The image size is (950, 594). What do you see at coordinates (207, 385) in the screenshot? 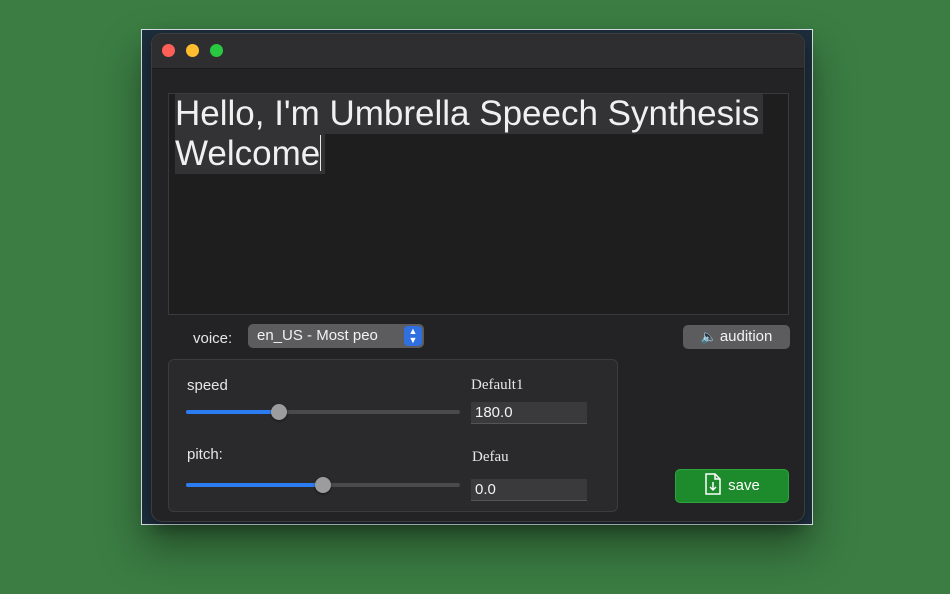
I see `speed-label: speed` at bounding box center [207, 385].